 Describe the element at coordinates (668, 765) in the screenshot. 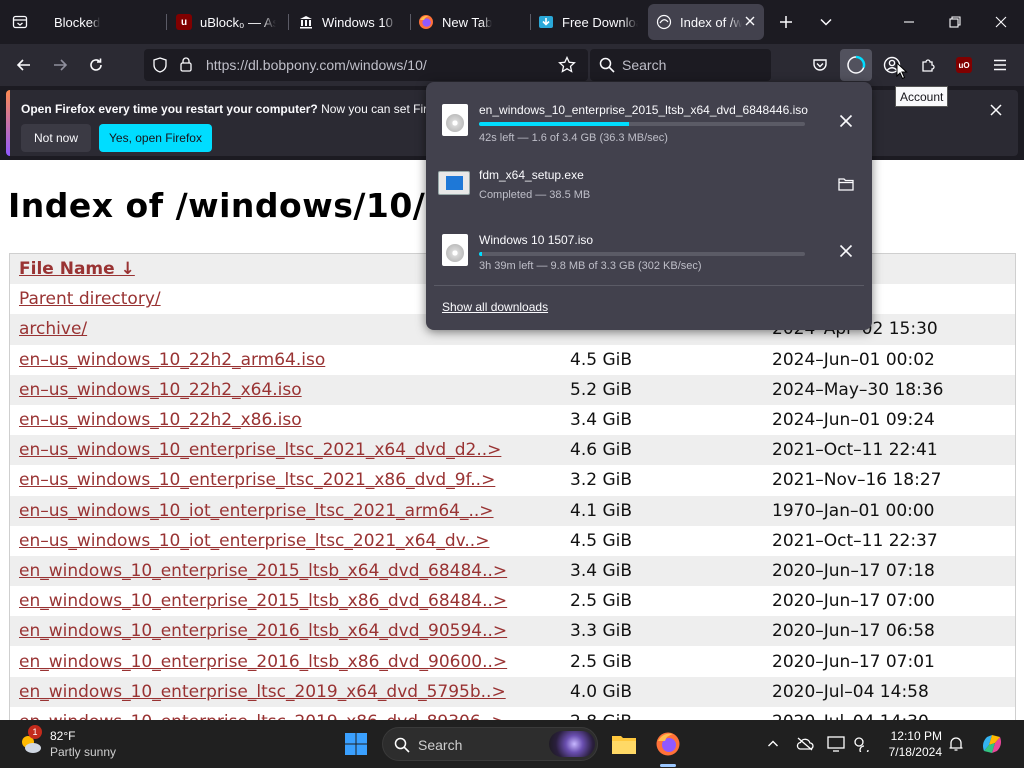

I see `active-app-indicator` at that location.